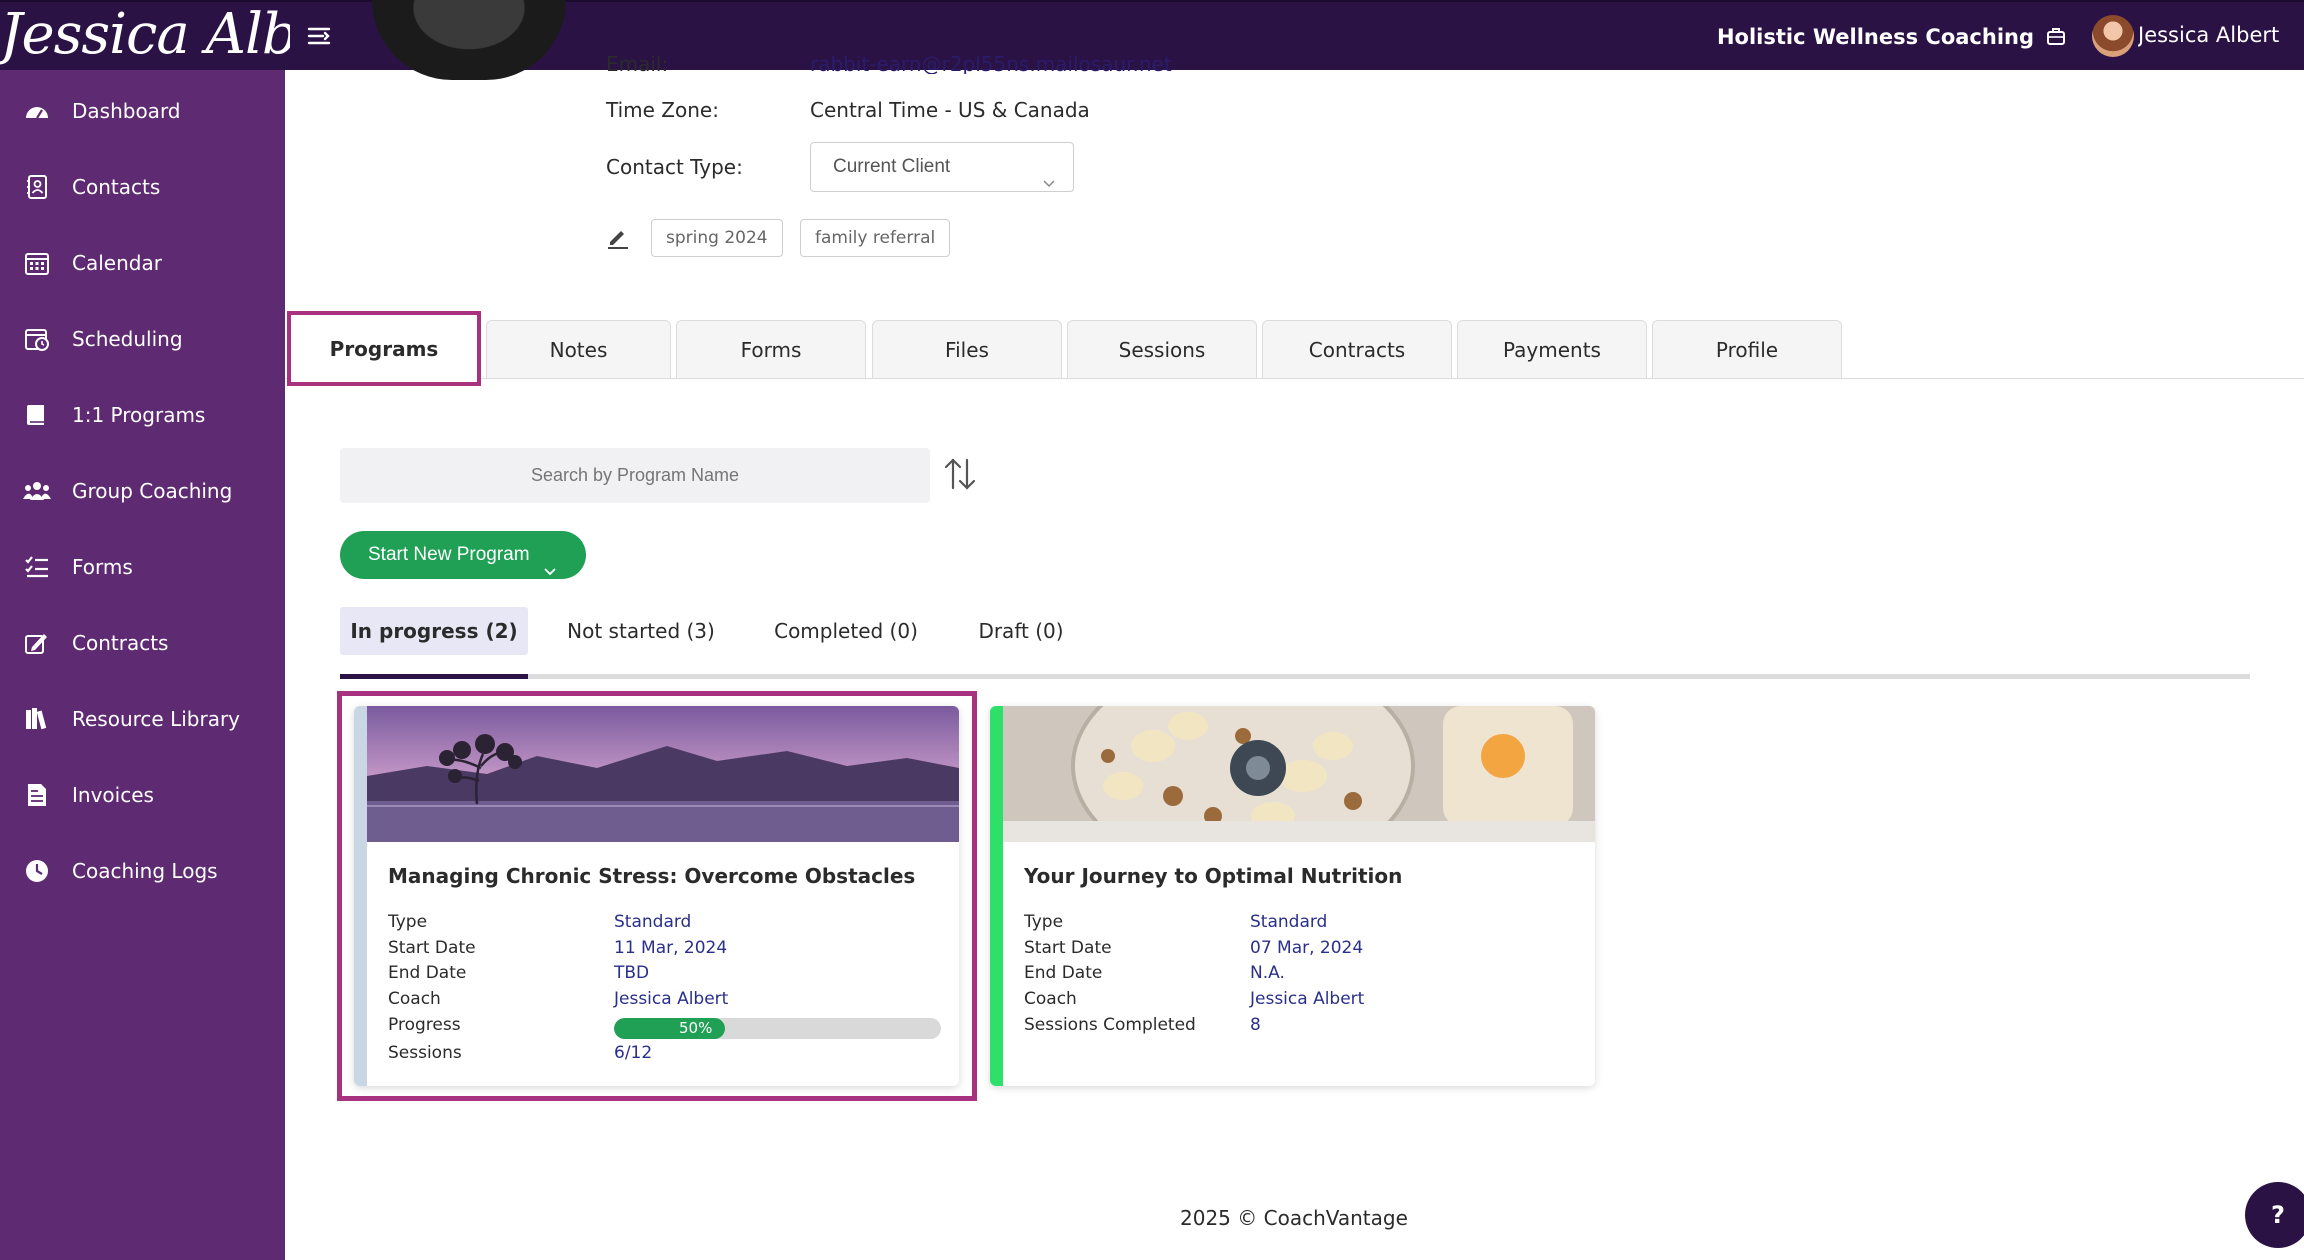  What do you see at coordinates (145, 37) in the screenshot?
I see `logo: Jessica Albert` at bounding box center [145, 37].